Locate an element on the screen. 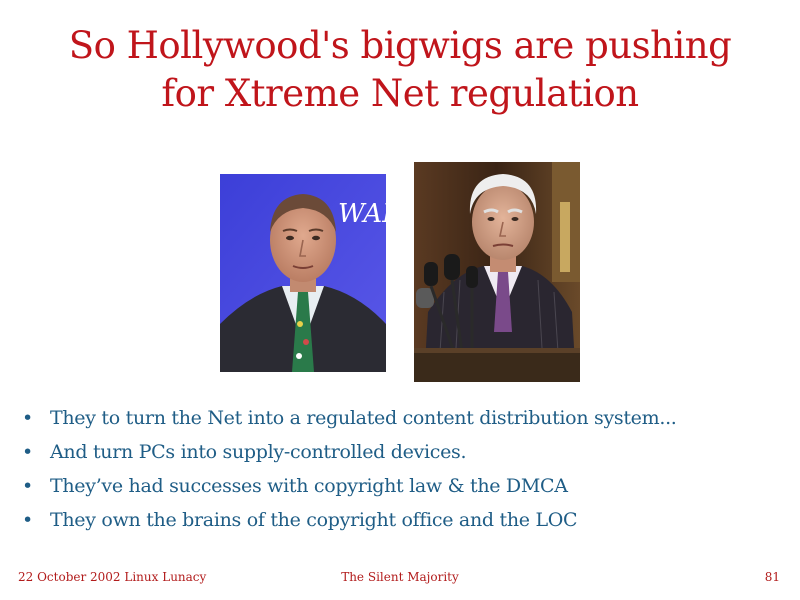  photo-sign-text: WALT is located at coordinates (362, 214).